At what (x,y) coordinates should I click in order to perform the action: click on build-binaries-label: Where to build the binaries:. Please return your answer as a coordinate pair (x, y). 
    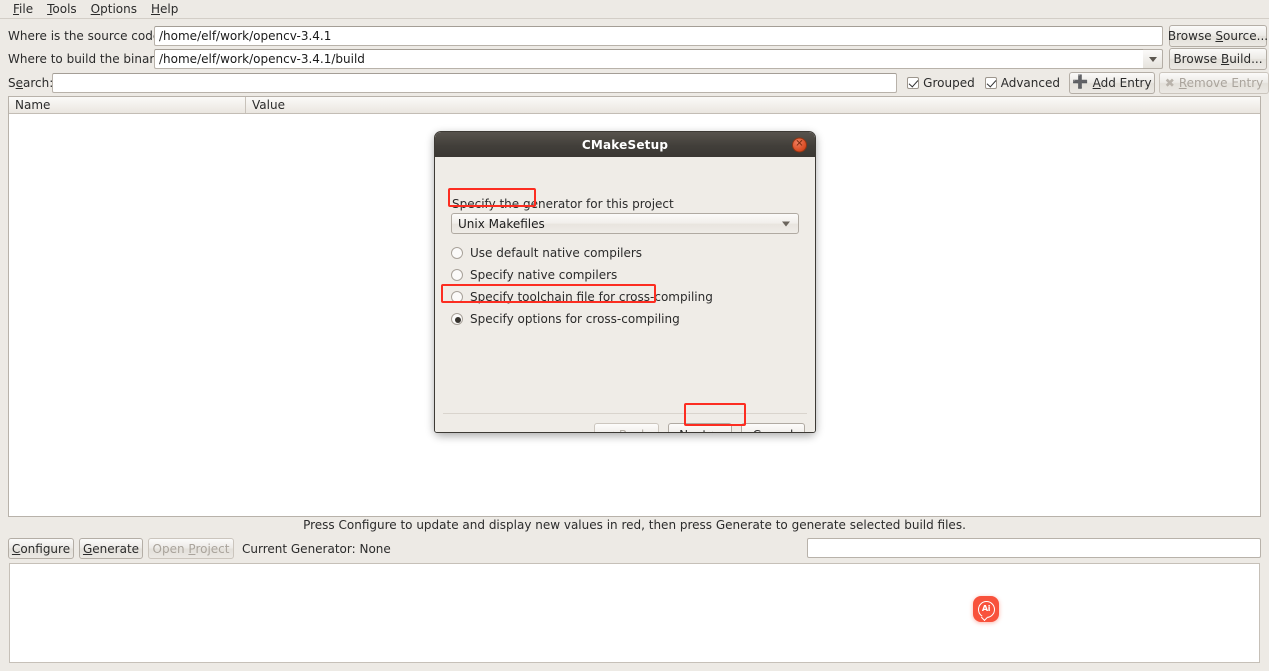
    Looking at the image, I should click on (91, 59).